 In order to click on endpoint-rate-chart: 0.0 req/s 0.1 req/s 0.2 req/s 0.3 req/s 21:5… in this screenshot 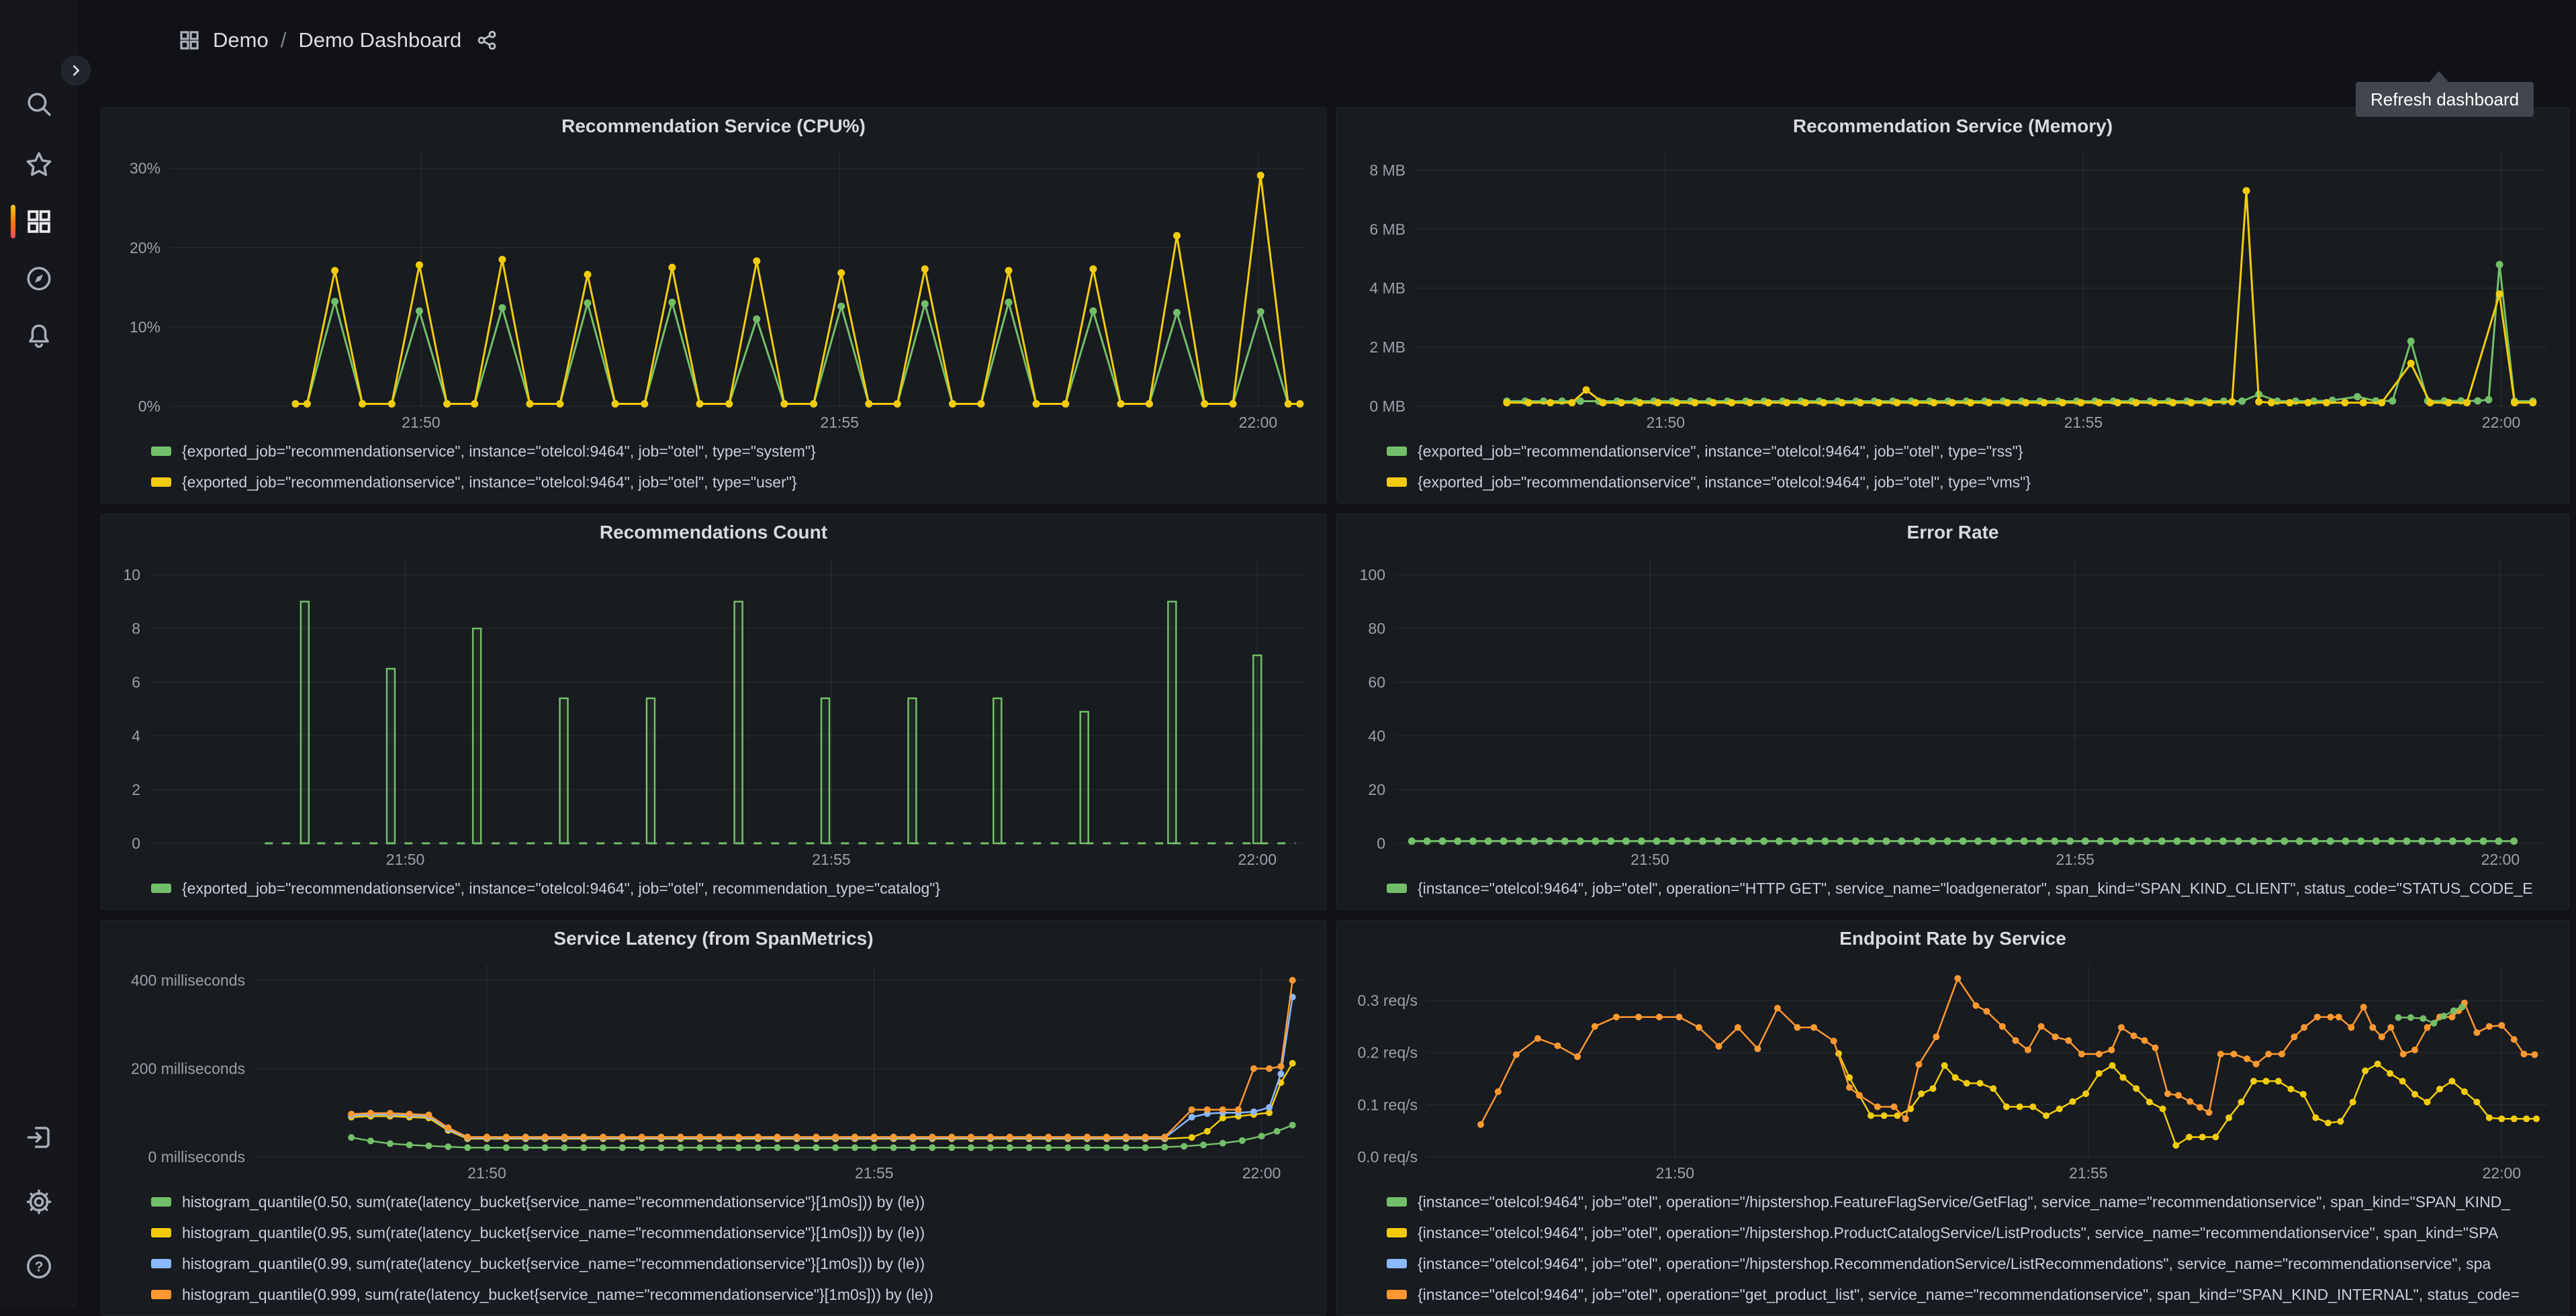, I will do `click(1953, 1071)`.